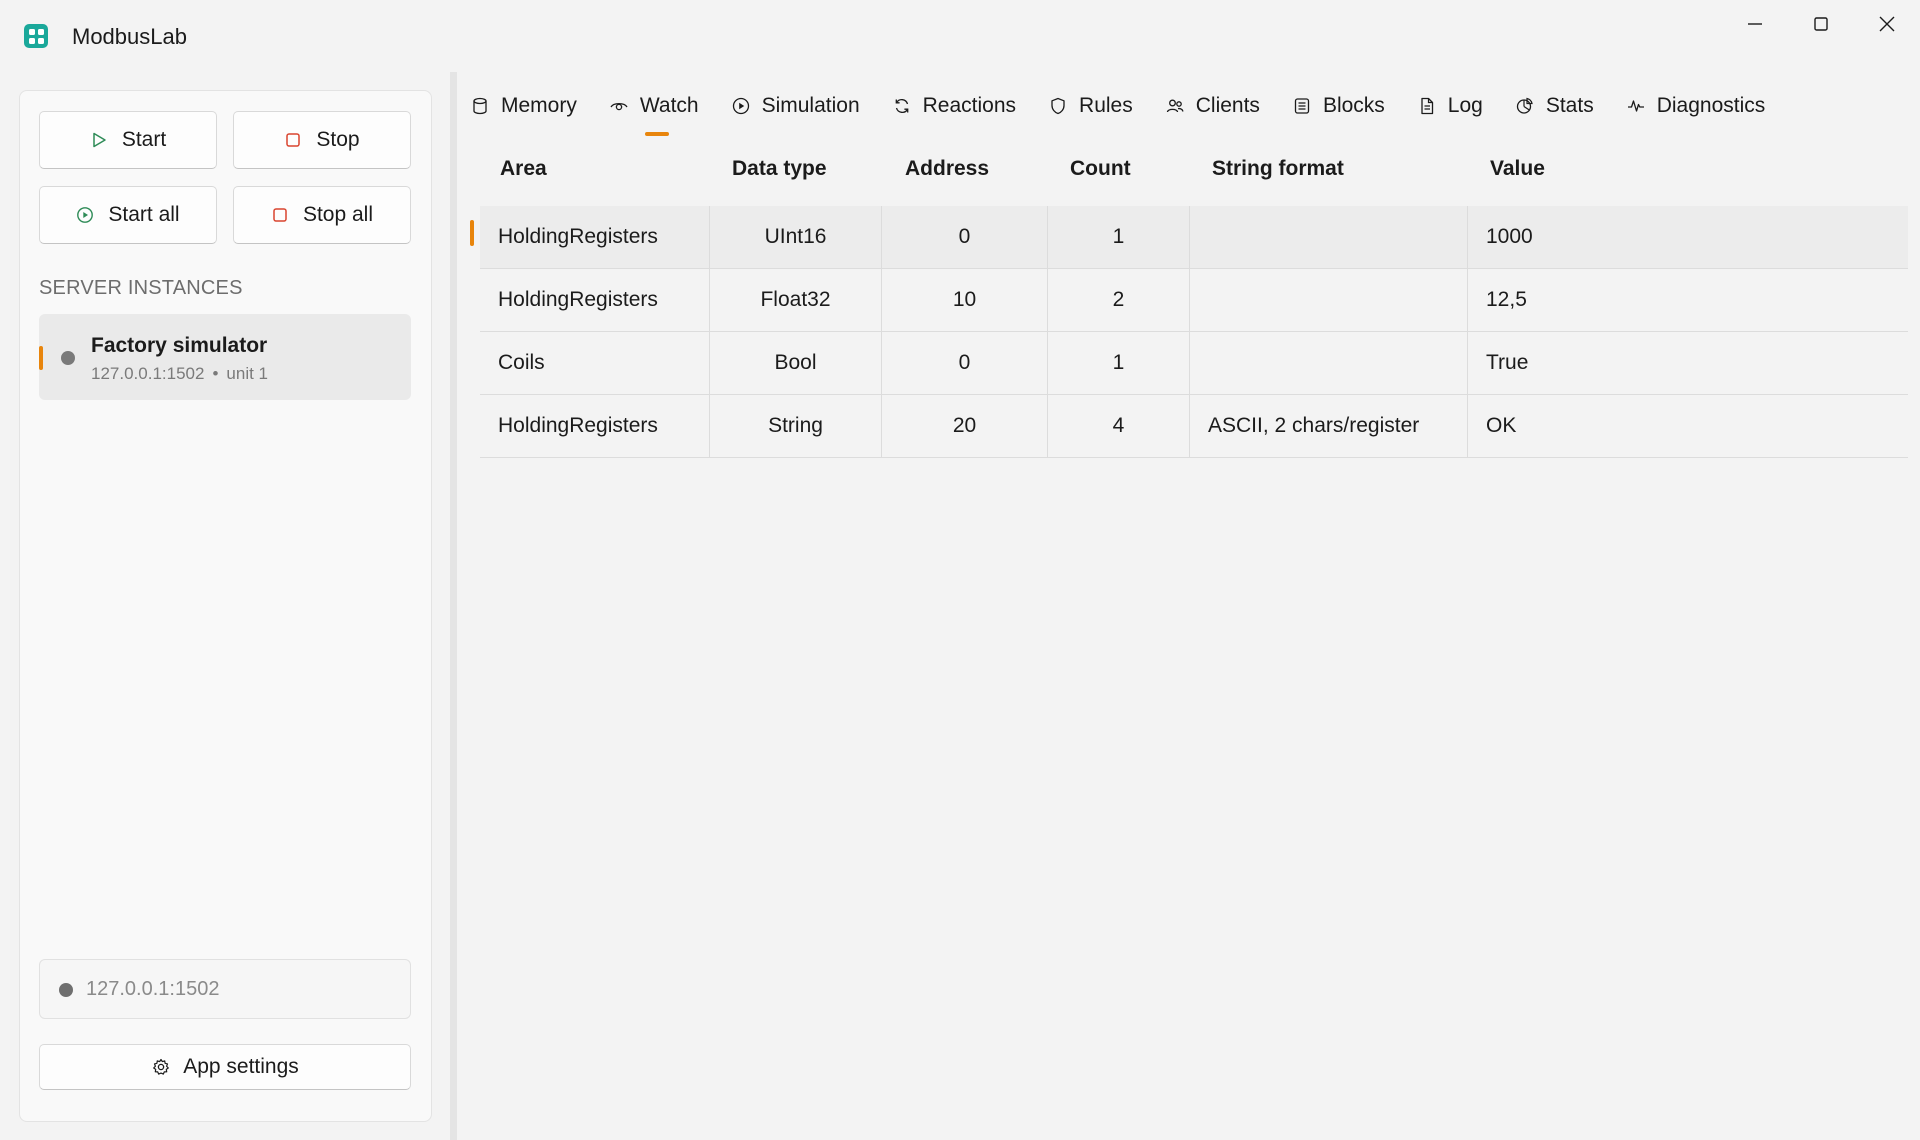  I want to click on stop-button-label: Stop, so click(338, 139).